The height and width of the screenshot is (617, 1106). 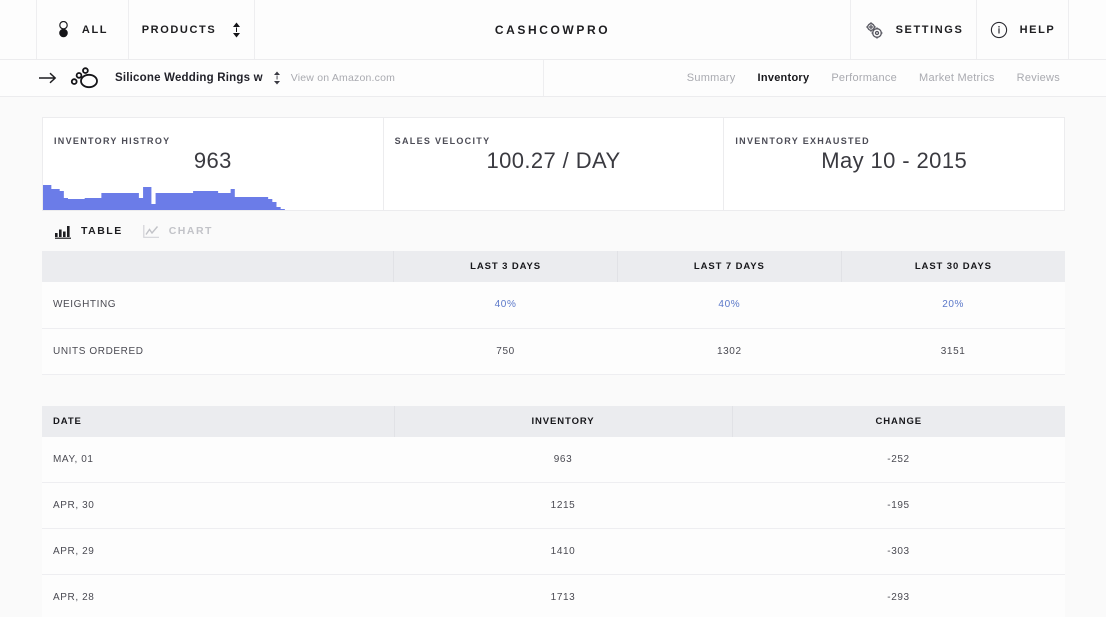 I want to click on tab-summary: Summary, so click(x=711, y=78).